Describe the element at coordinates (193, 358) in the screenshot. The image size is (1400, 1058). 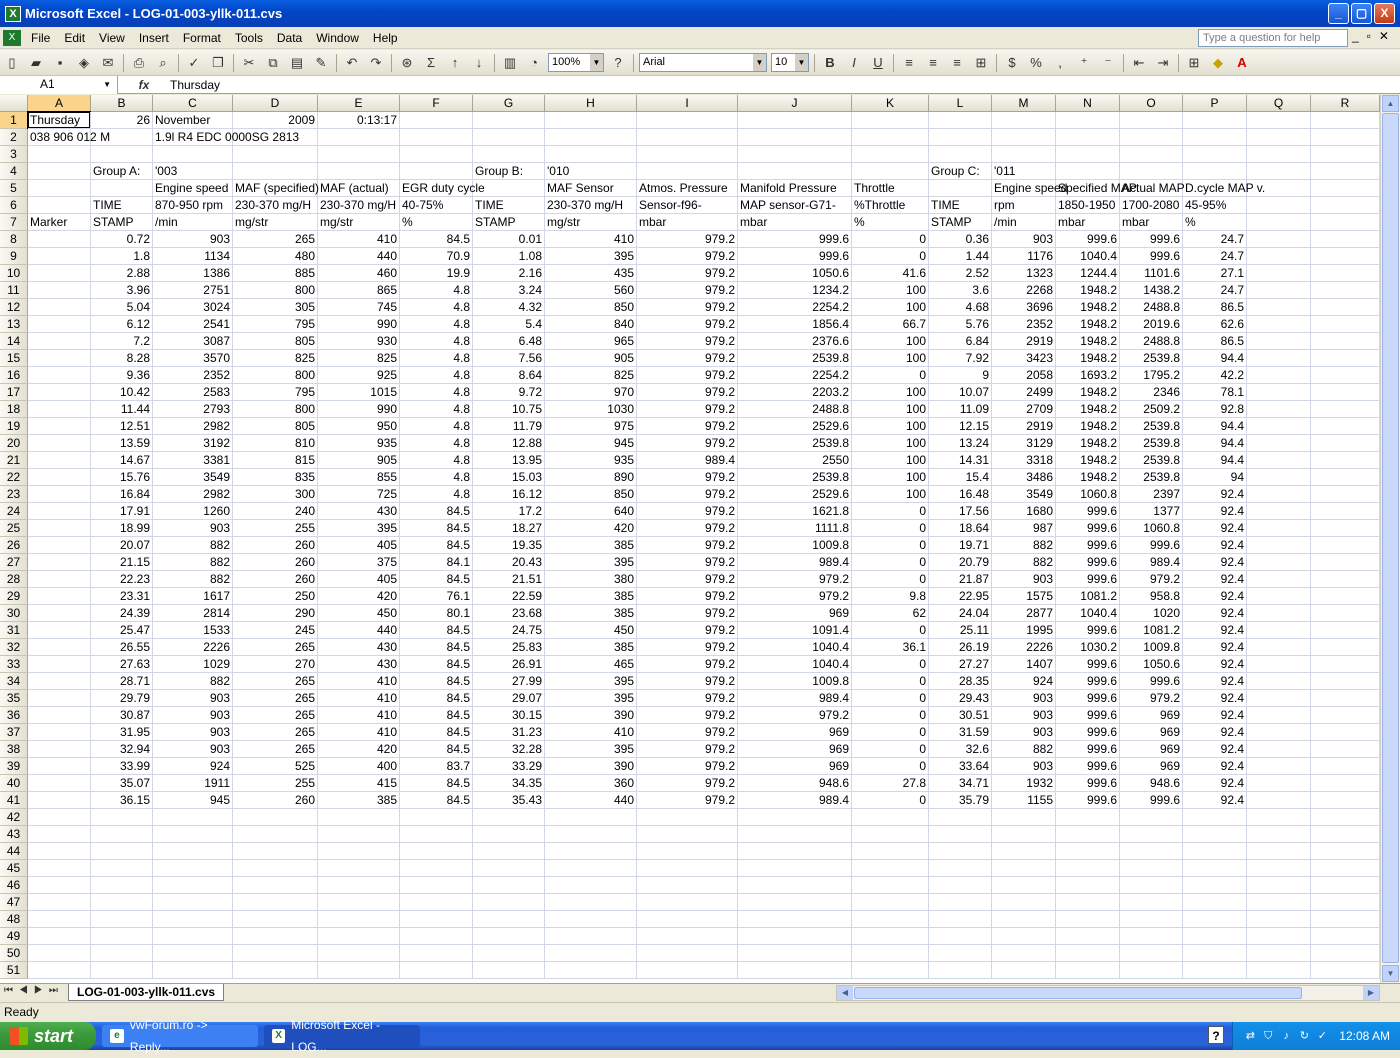
I see `cell-C15: 3570` at that location.